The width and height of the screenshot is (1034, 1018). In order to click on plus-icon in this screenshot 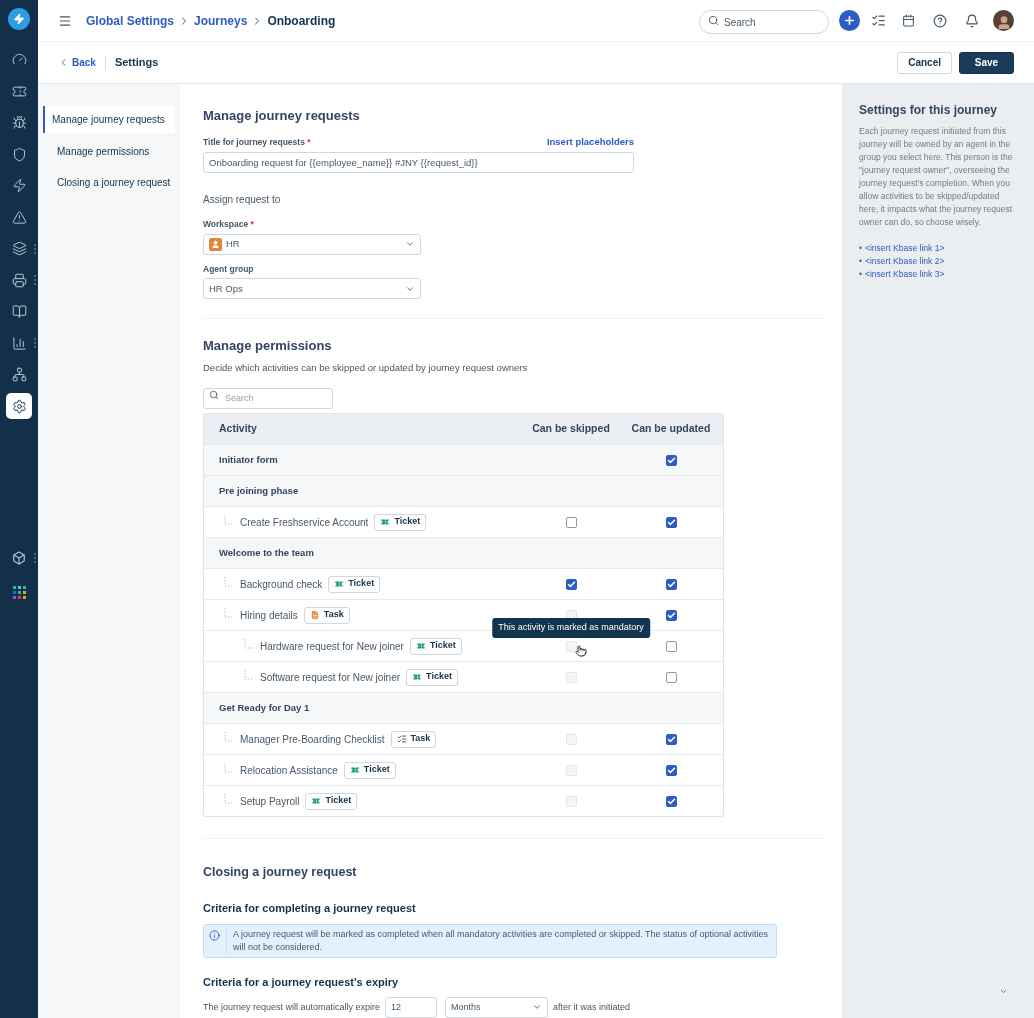, I will do `click(849, 20)`.